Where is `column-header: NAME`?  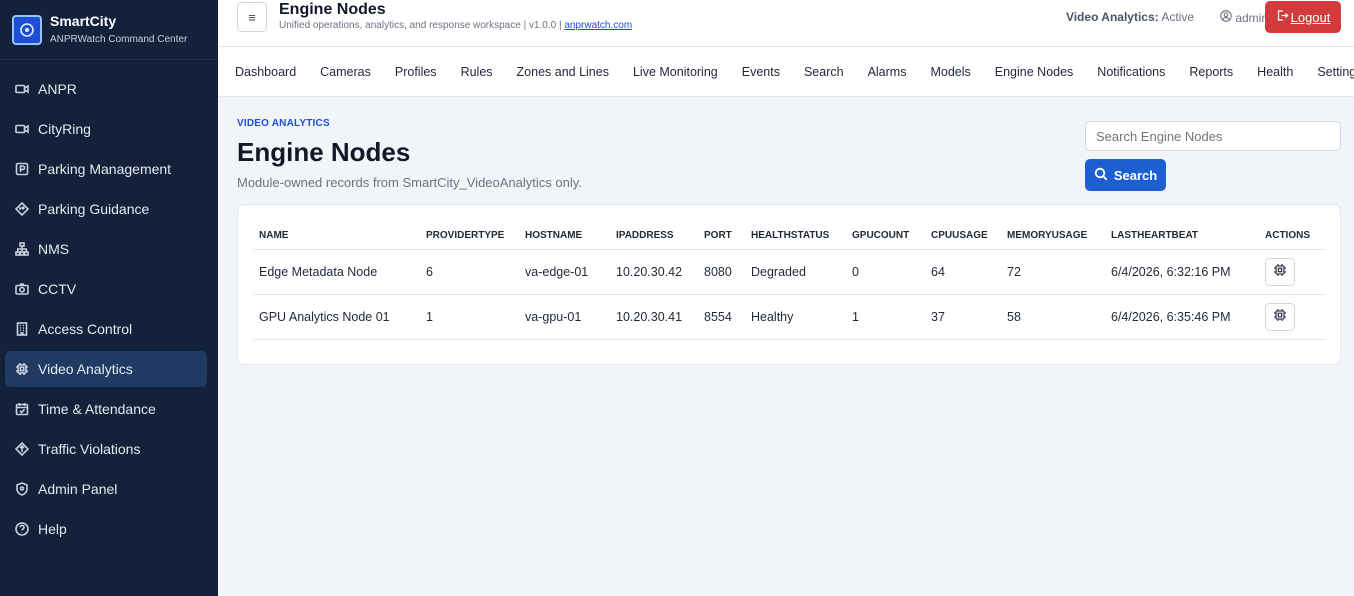
column-header: NAME is located at coordinates (336, 236).